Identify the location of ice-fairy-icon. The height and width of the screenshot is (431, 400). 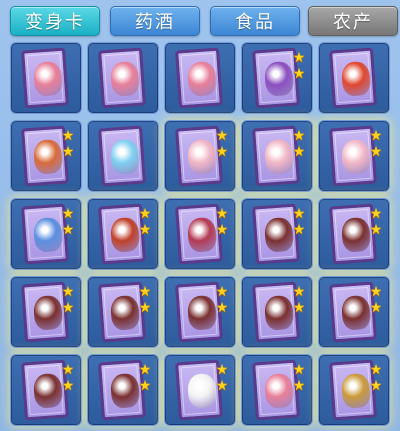
(125, 156).